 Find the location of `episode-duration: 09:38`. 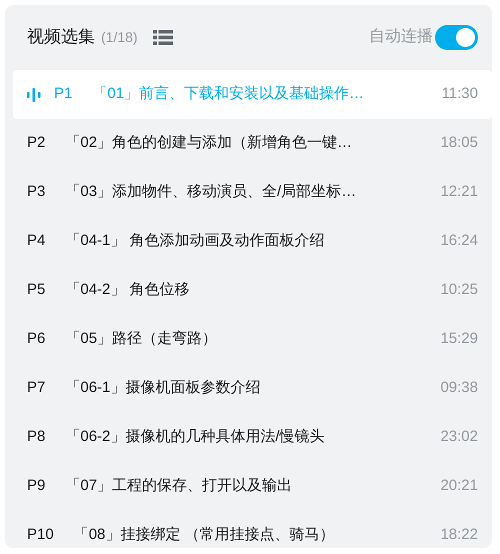

episode-duration: 09:38 is located at coordinates (459, 388).